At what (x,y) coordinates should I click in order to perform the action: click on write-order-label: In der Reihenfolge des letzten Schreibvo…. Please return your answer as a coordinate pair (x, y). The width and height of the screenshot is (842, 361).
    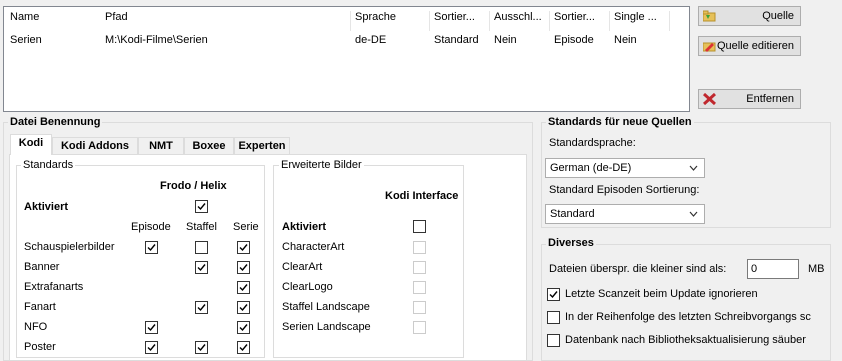
    Looking at the image, I should click on (688, 317).